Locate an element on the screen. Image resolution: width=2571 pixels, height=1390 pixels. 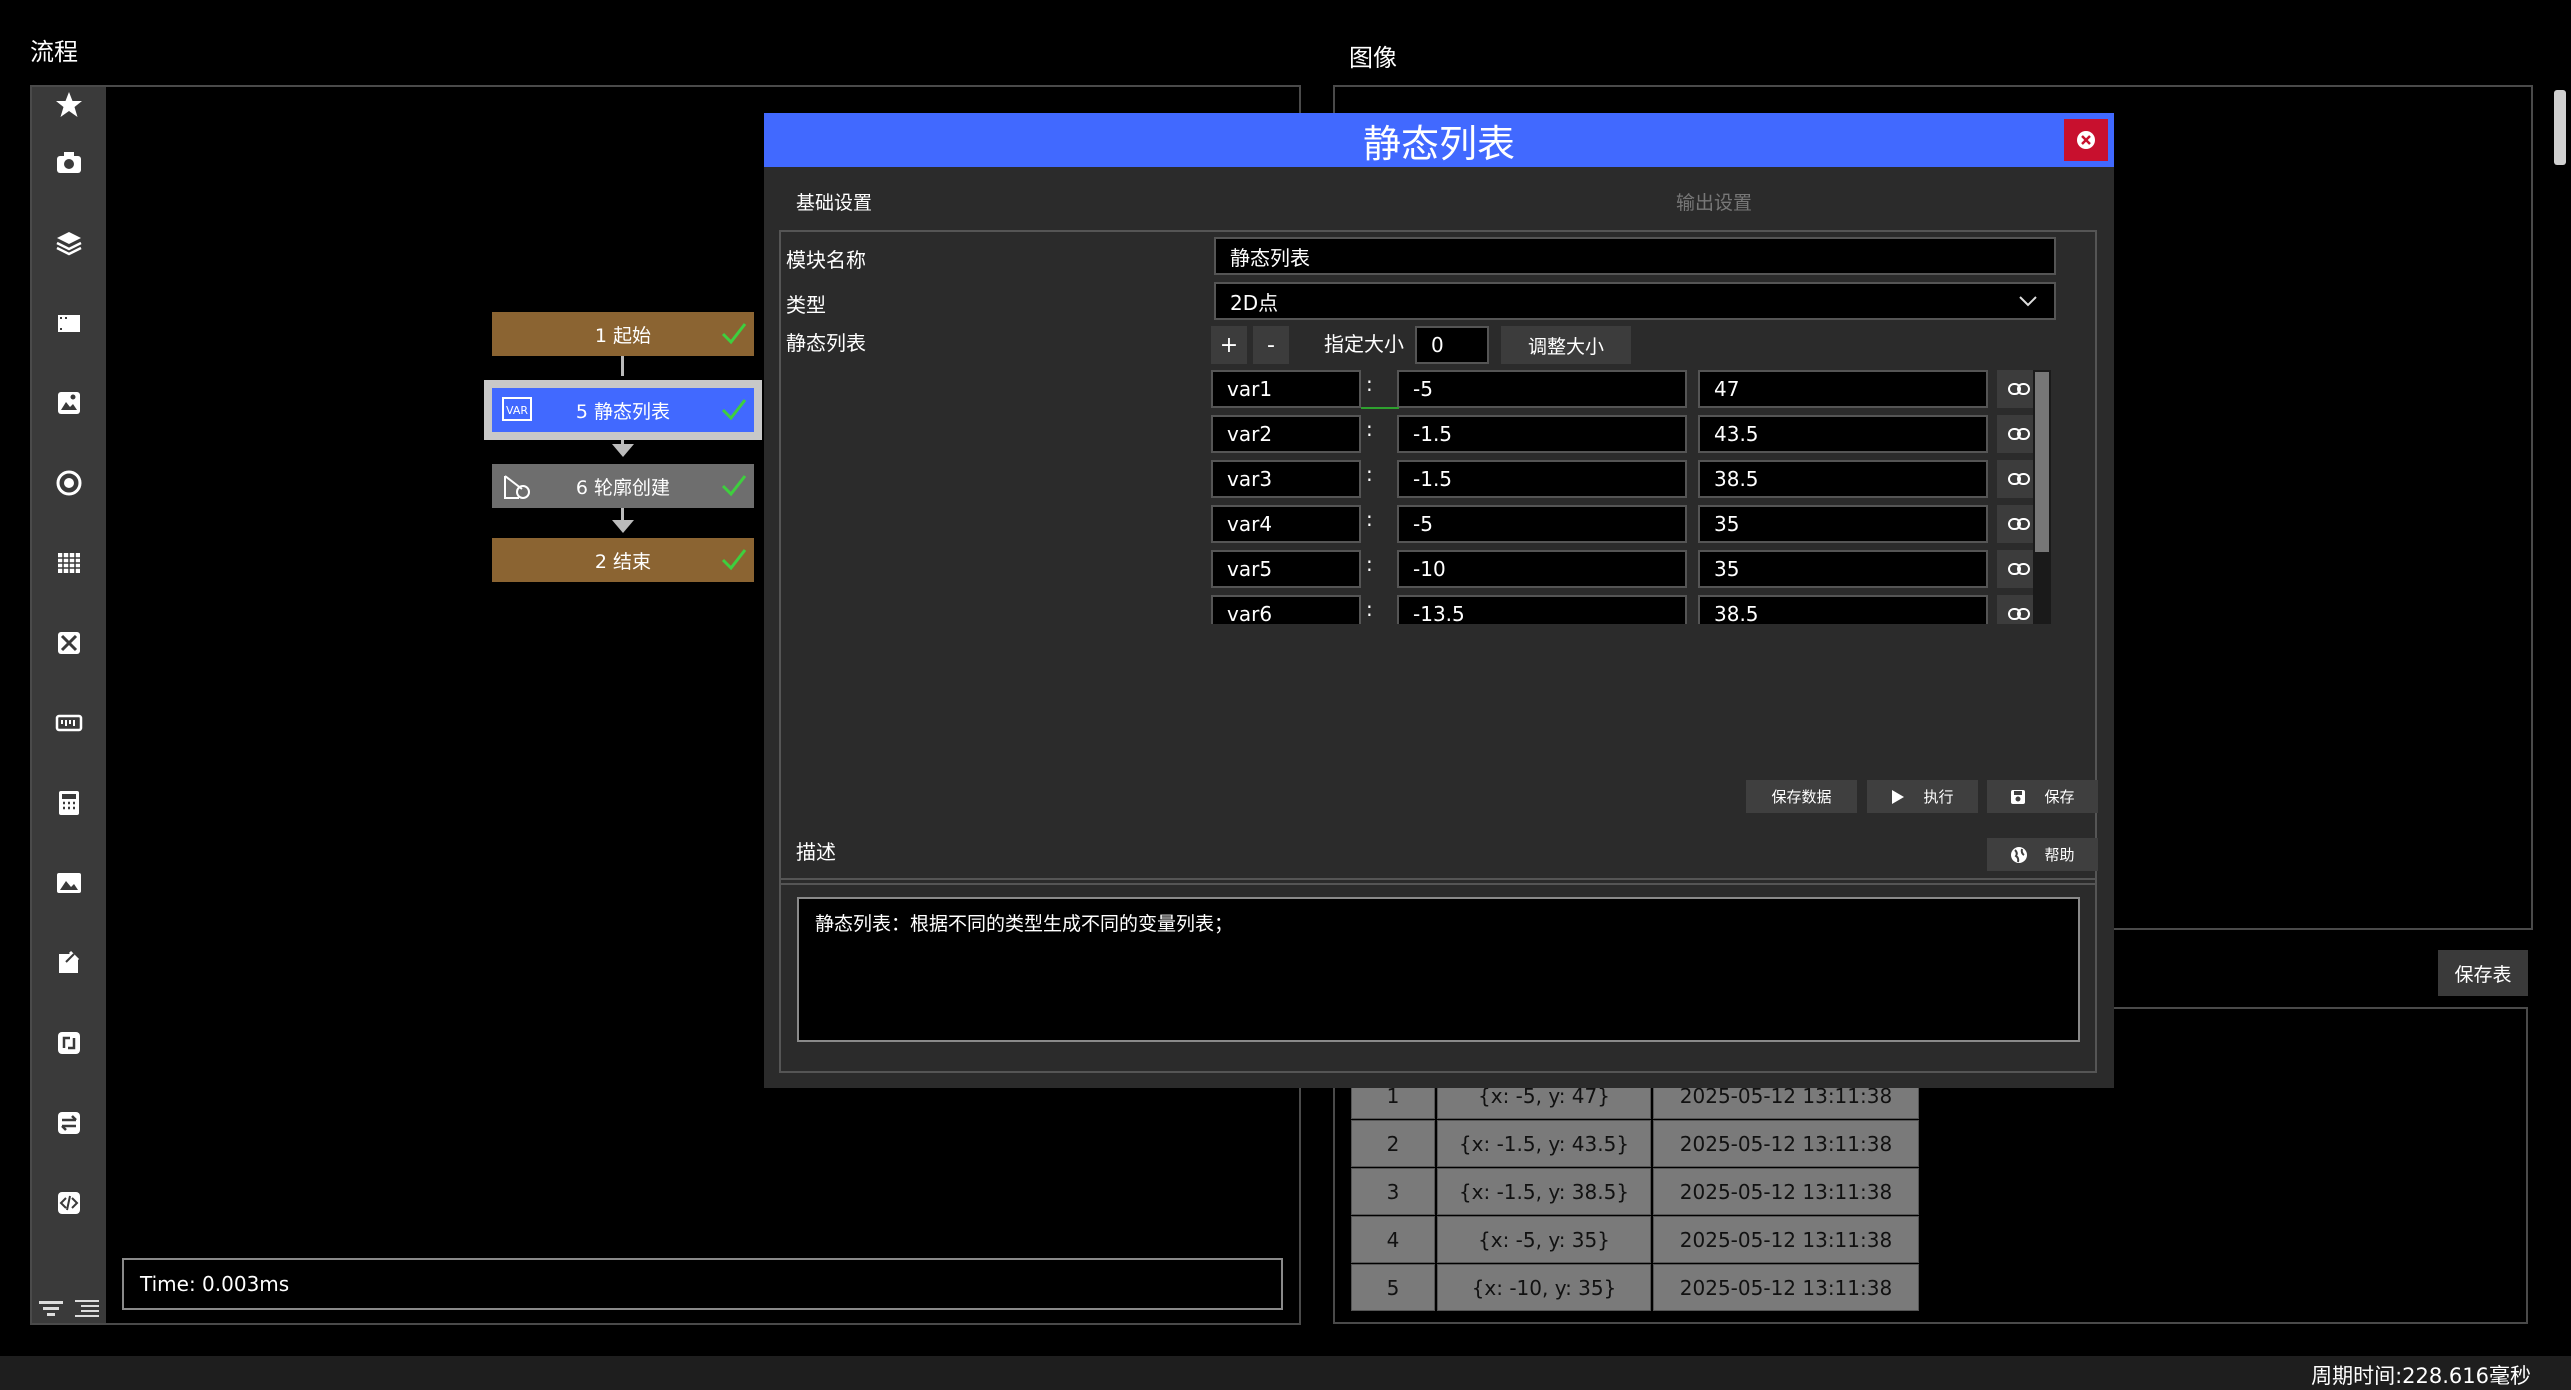
ruler-icon is located at coordinates (69, 723).